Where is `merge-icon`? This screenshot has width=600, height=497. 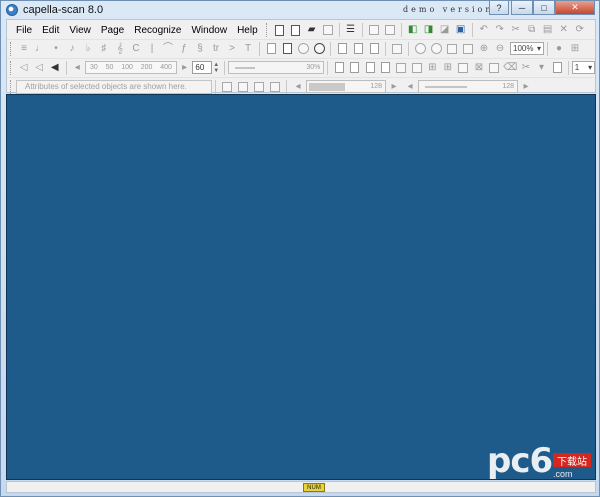 merge-icon is located at coordinates (417, 68).